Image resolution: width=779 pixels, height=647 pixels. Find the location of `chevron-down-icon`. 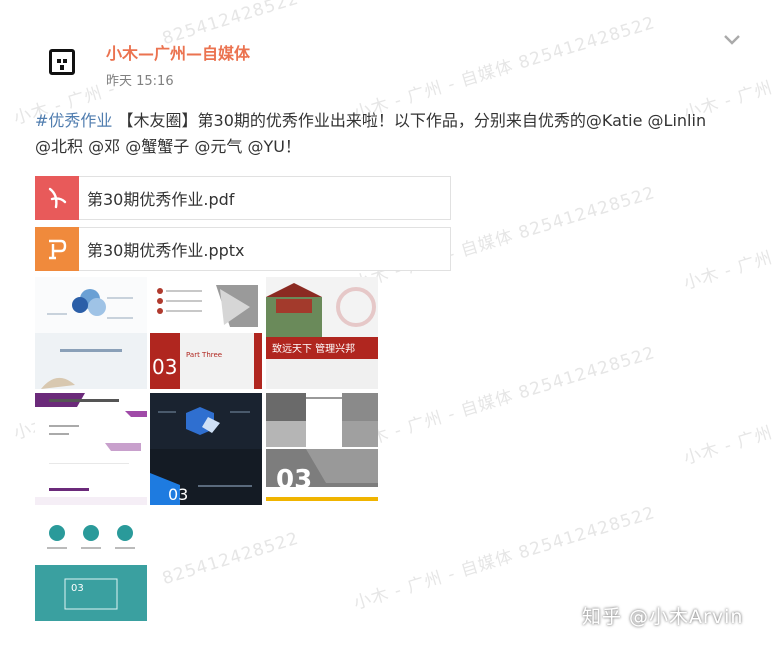

chevron-down-icon is located at coordinates (732, 40).